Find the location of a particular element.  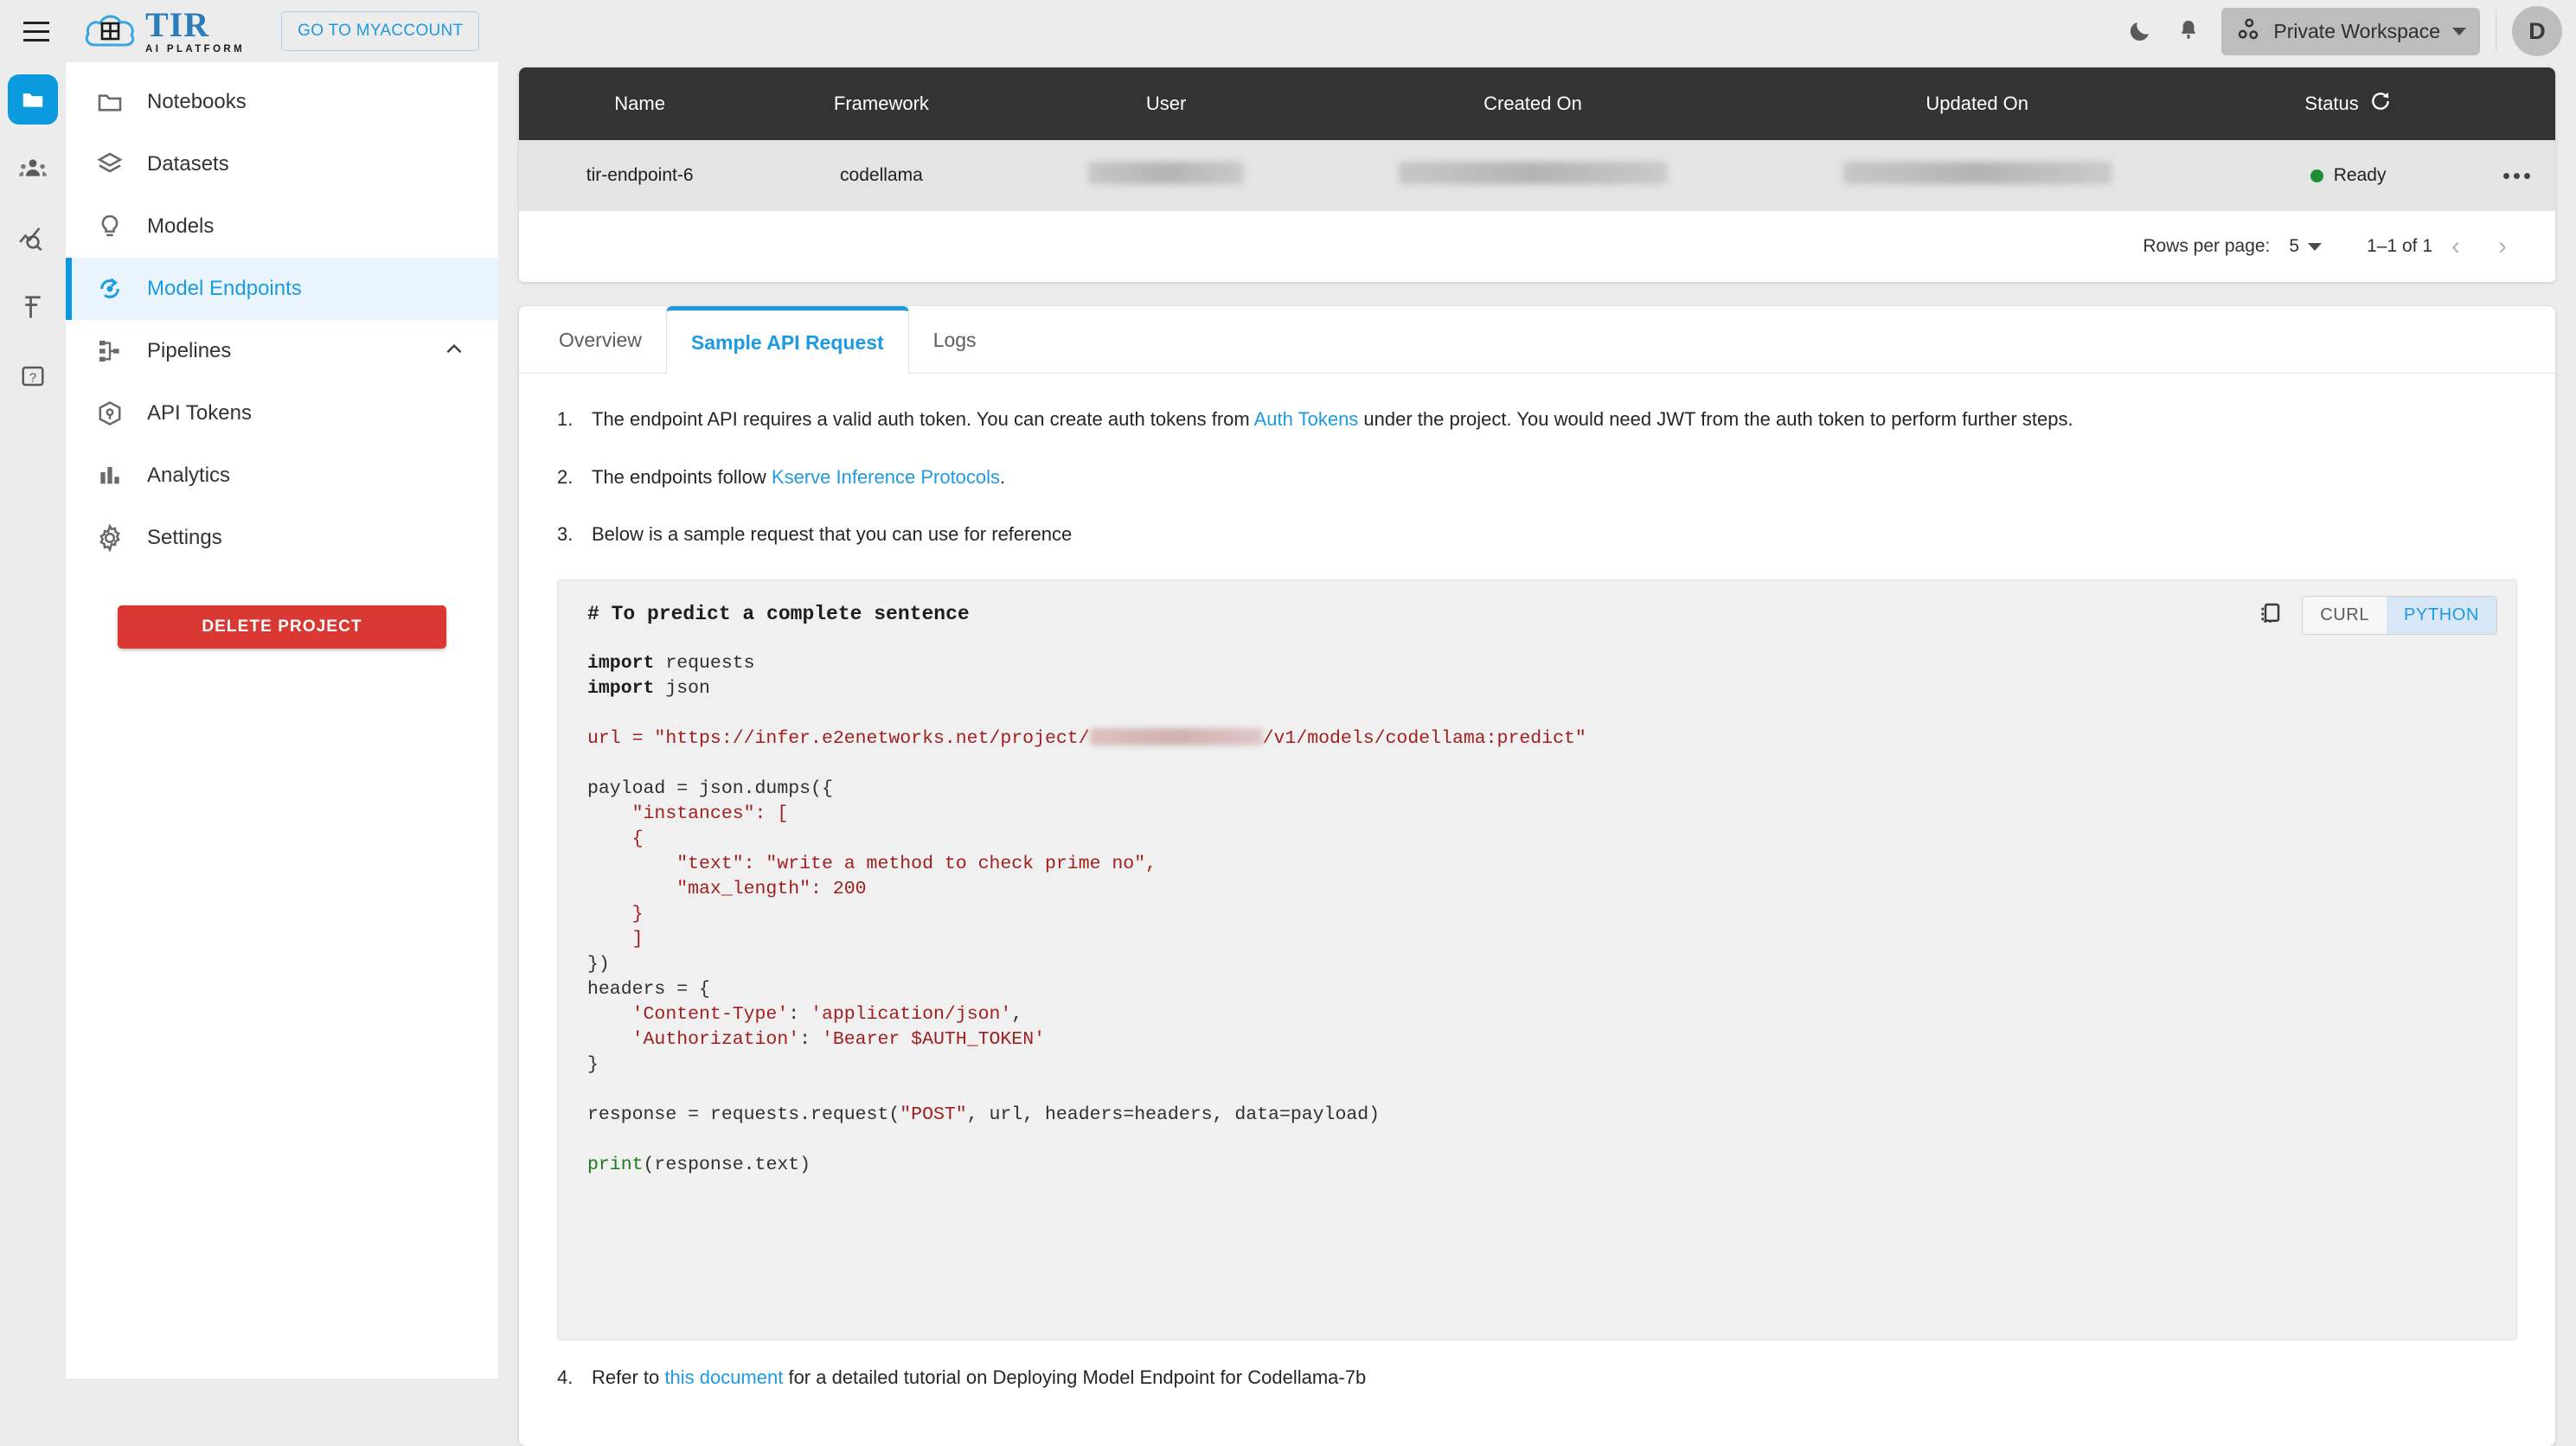

sidebar-item-notebooks: Notebooks is located at coordinates (282, 102).